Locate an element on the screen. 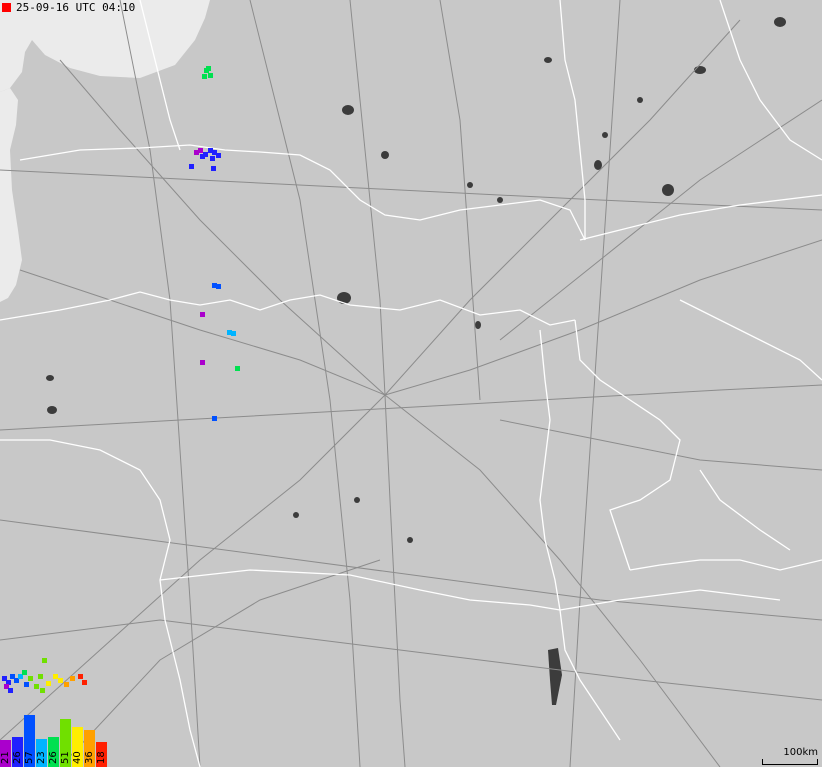  scale-bar-line is located at coordinates (790, 762).